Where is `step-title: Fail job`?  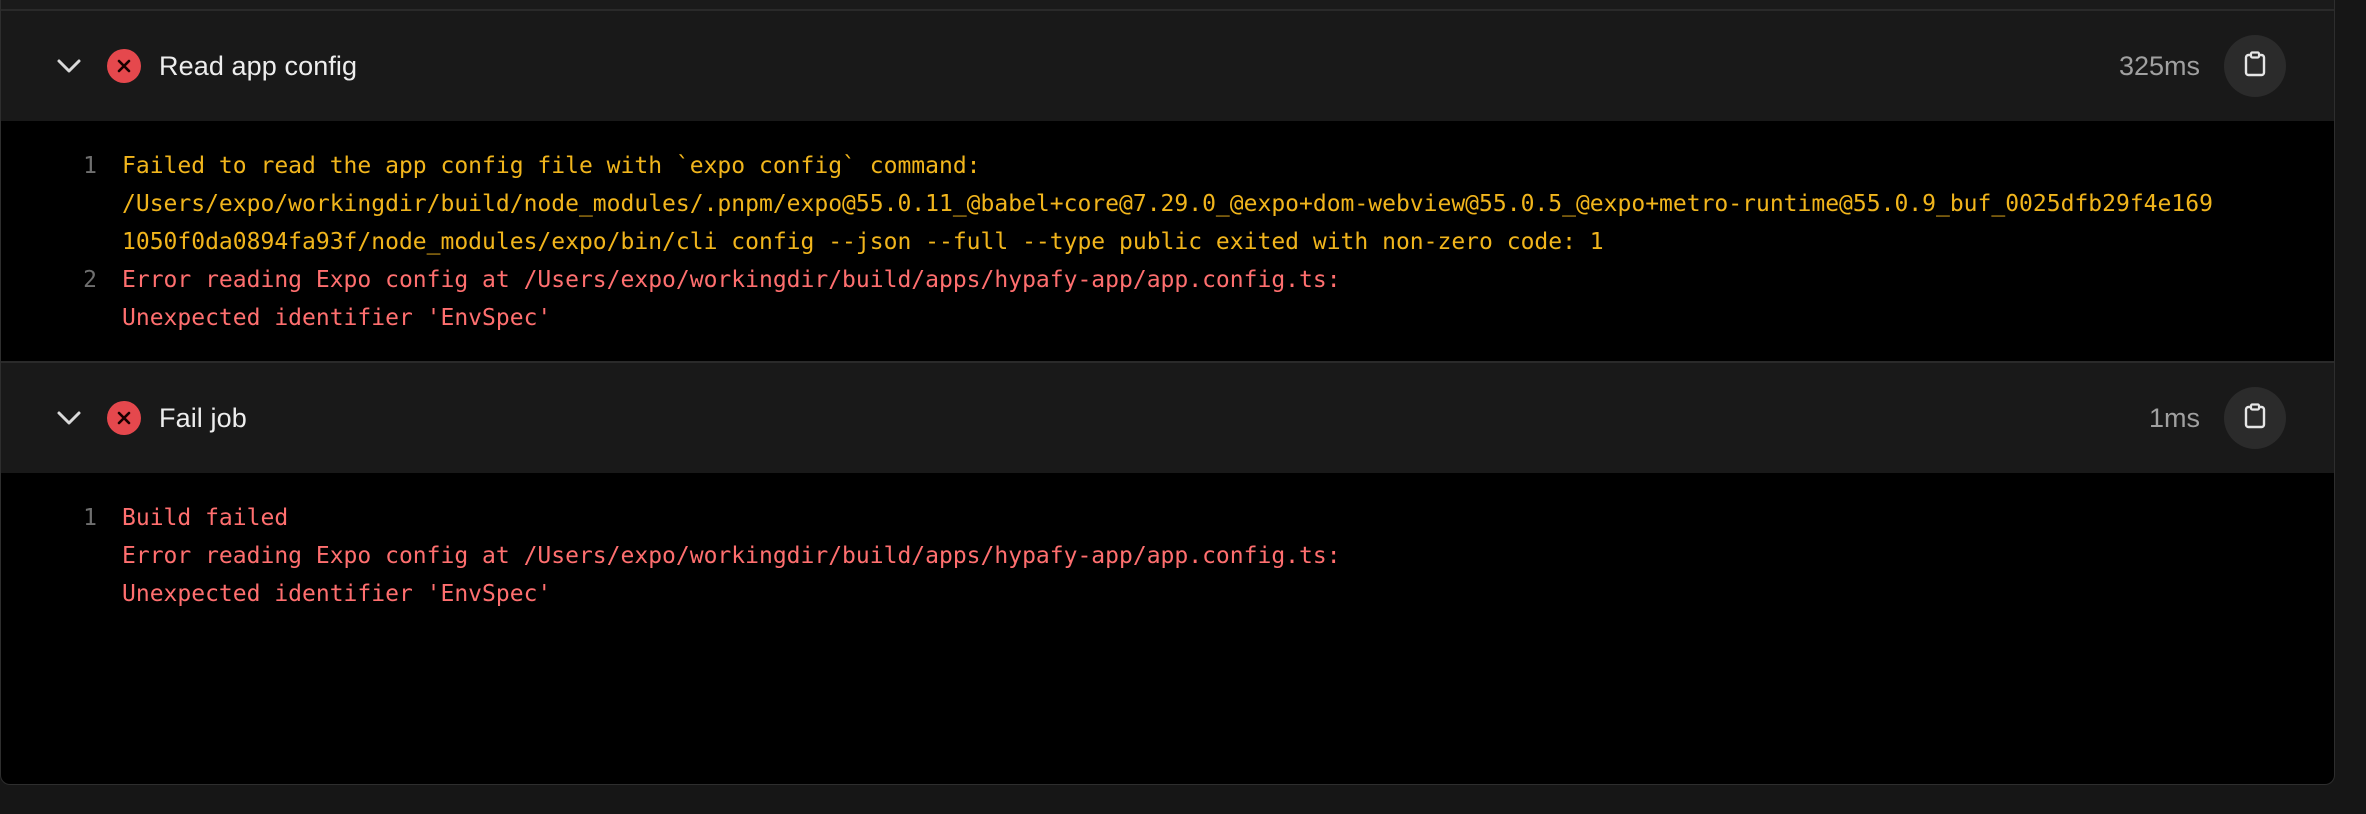
step-title: Fail job is located at coordinates (203, 417).